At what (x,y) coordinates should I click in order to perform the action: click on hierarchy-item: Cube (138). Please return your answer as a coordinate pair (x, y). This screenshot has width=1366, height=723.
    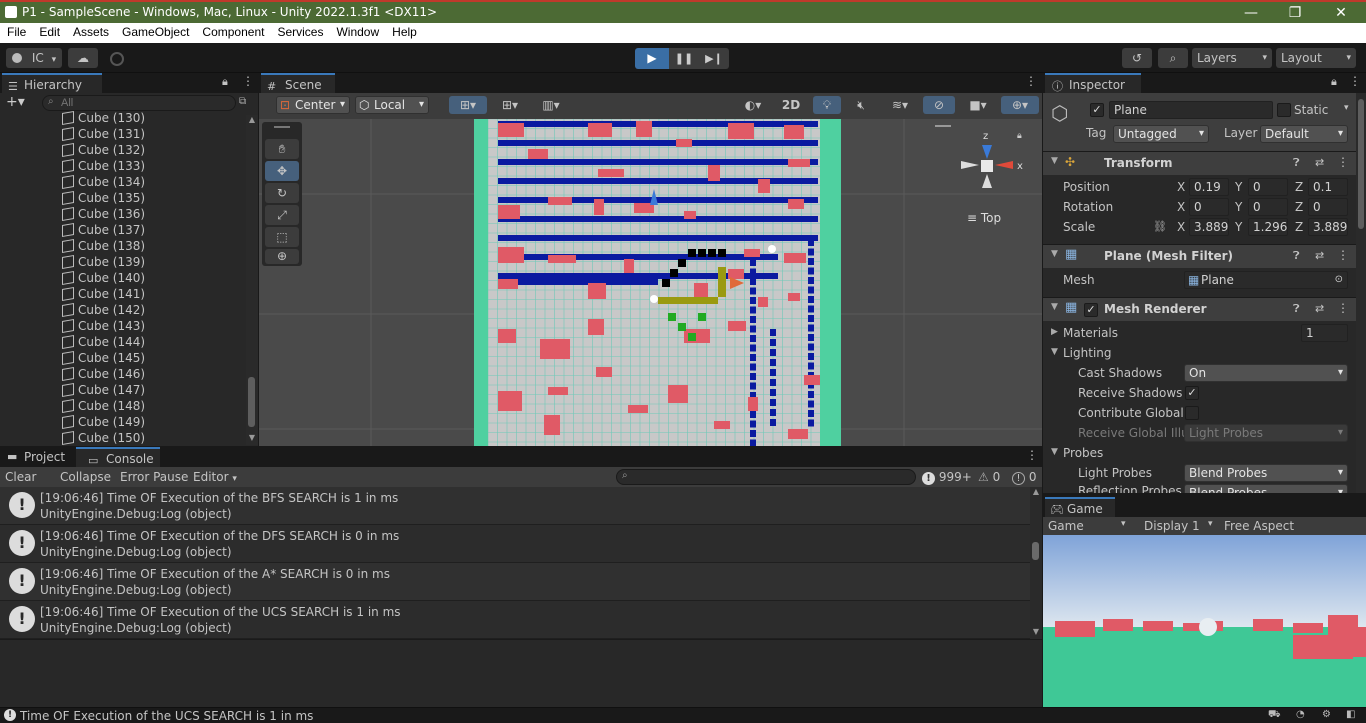
    Looking at the image, I should click on (123, 246).